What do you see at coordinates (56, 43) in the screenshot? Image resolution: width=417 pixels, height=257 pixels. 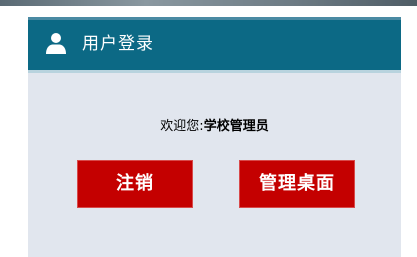 I see `user-icon` at bounding box center [56, 43].